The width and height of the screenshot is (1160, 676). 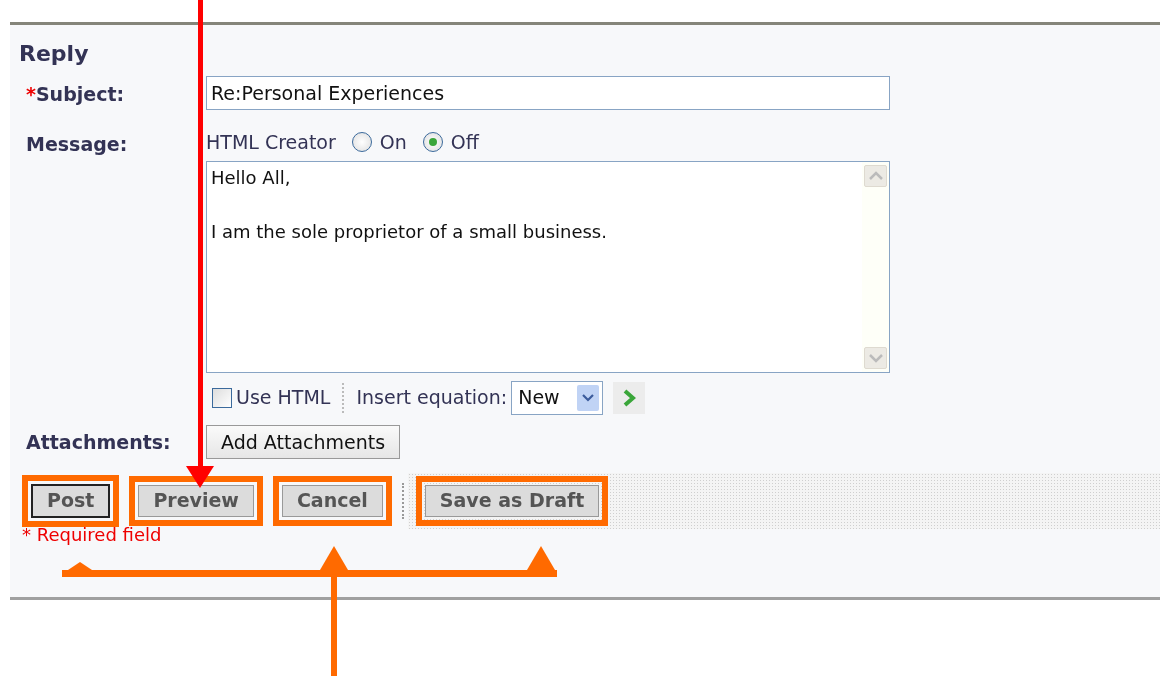 What do you see at coordinates (512, 501) in the screenshot?
I see `action-button: Save as Draft` at bounding box center [512, 501].